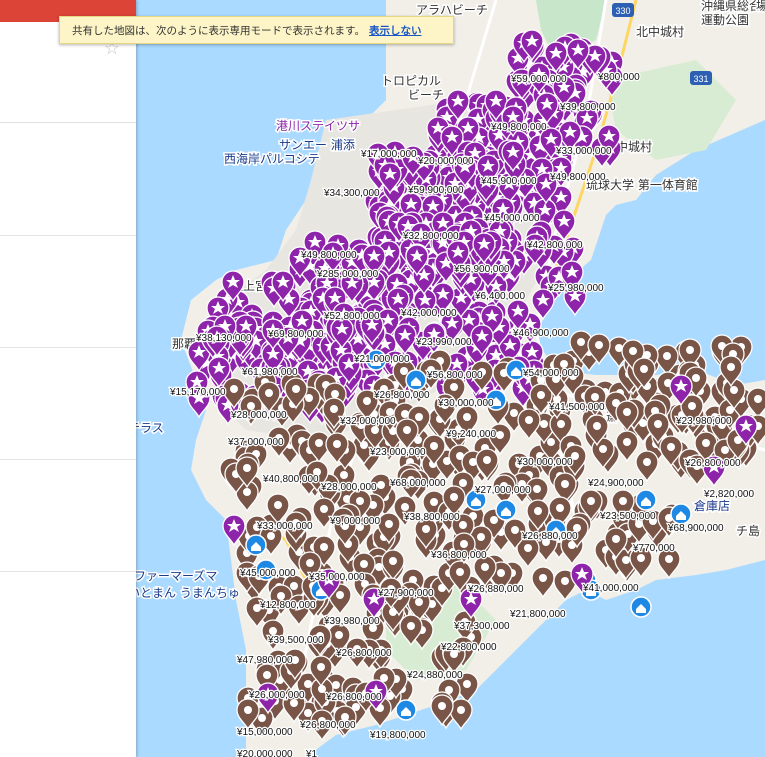  Describe the element at coordinates (660, 31) in the screenshot. I see `place-label: 北中城村` at that location.